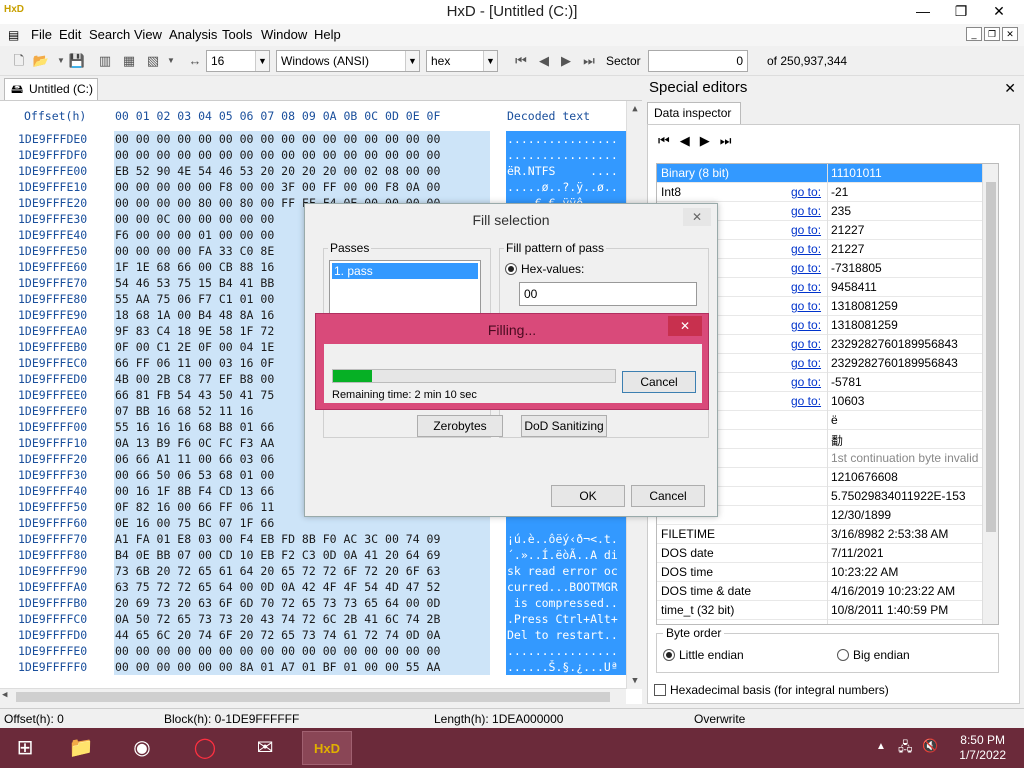 The image size is (1024, 768). I want to click on previous-icon: ◀, so click(685, 141).